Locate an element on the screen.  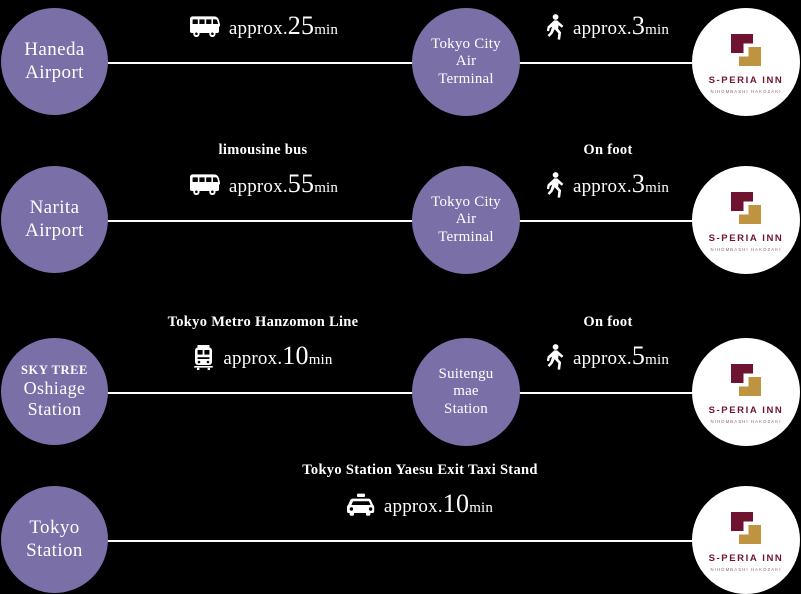
leg-on-foot: On foot approx. 5 min is located at coordinates (608, 342).